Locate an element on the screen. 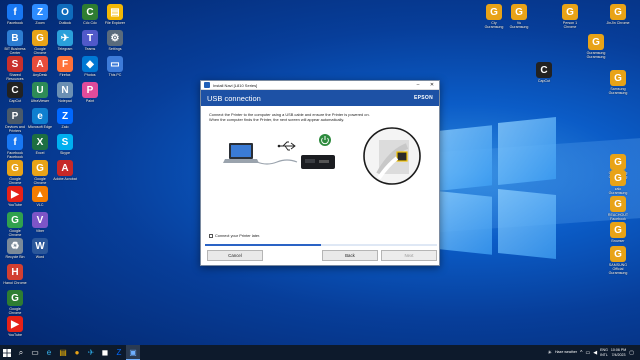 Image resolution: width=640 pixels, height=360 pixels. desktop-icon-label: AnyDesk is located at coordinates (40, 75).